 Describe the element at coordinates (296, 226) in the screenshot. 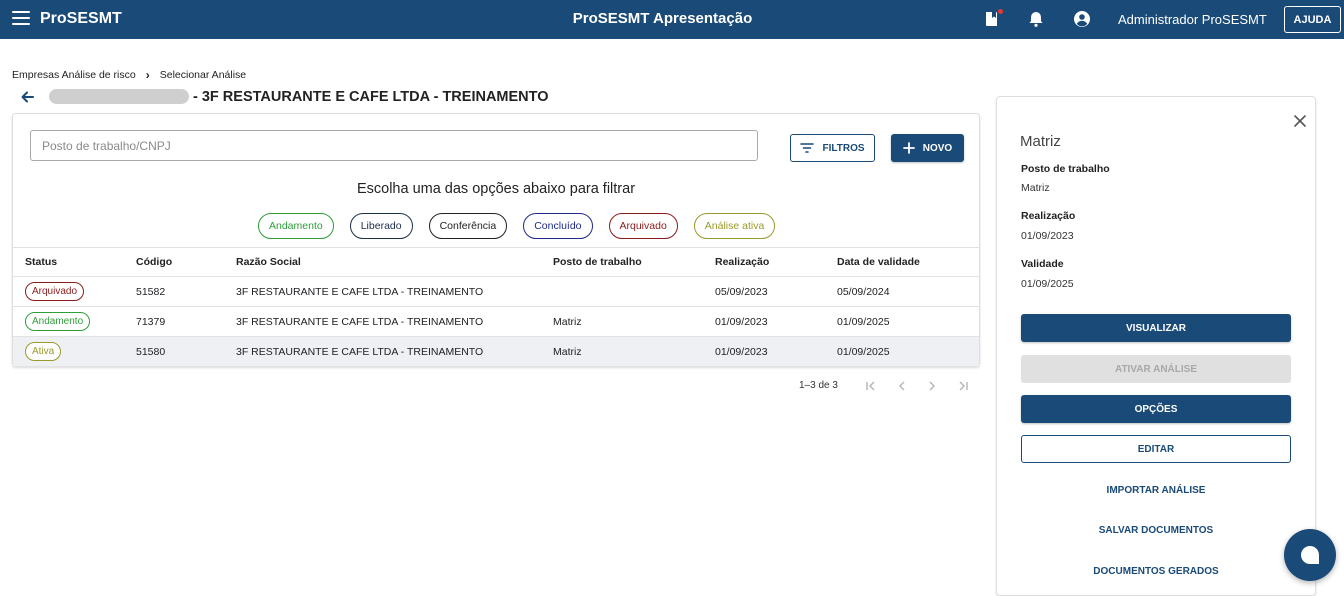

I see `chip-andamento: Andamento` at that location.